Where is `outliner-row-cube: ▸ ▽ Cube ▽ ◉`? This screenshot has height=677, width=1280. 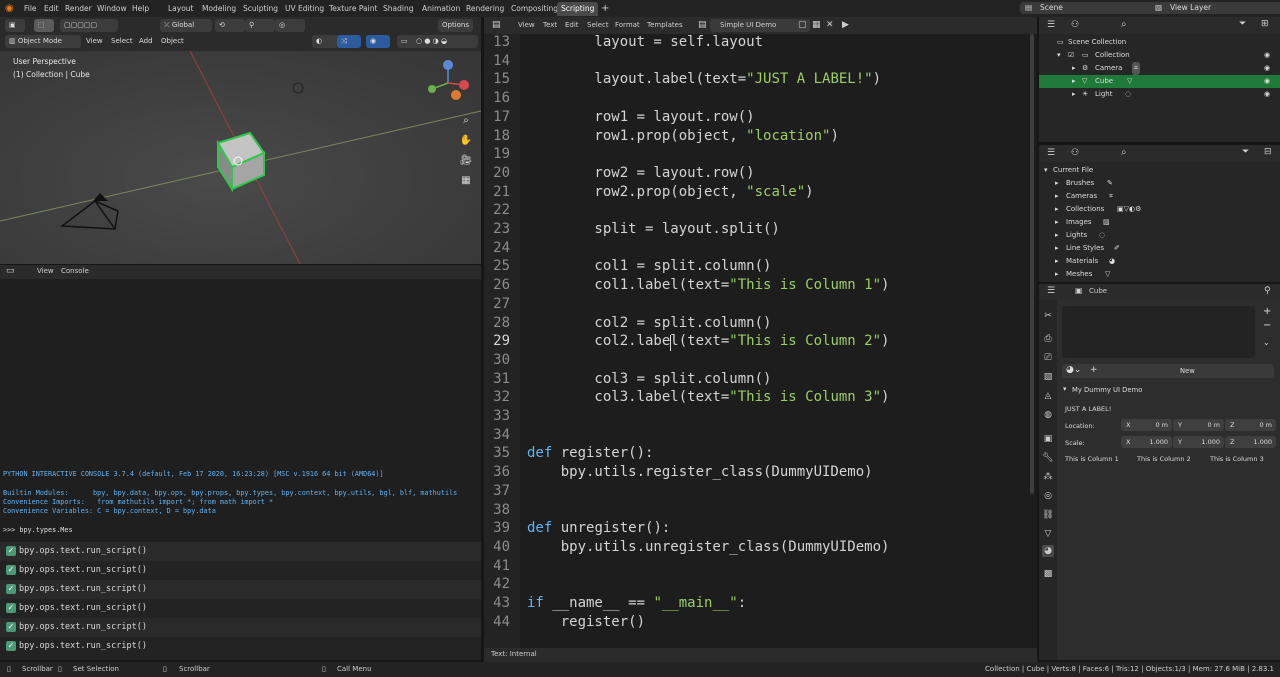
outliner-row-cube: ▸ ▽ Cube ▽ ◉ is located at coordinates (1159, 81).